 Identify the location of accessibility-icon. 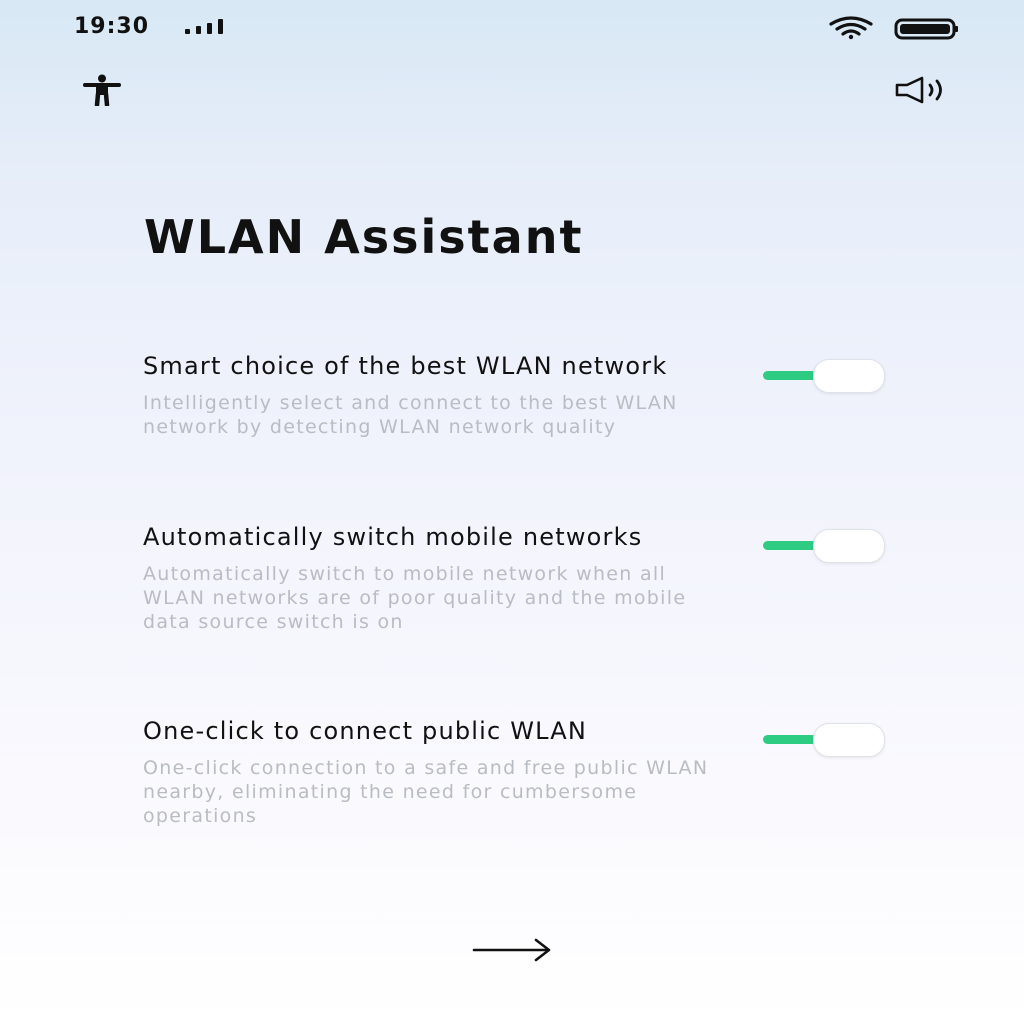
(102, 90).